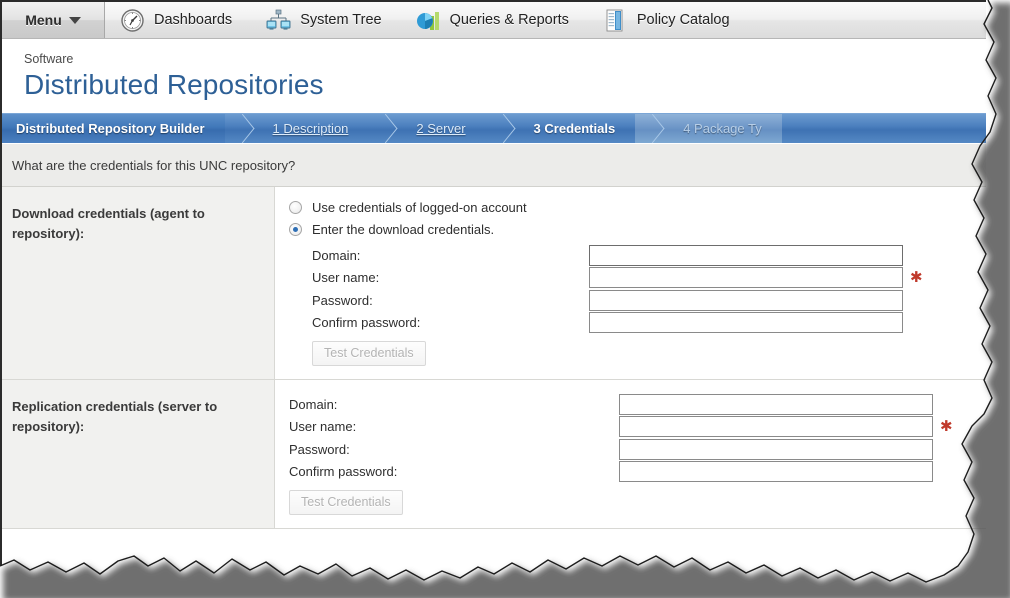 The height and width of the screenshot is (598, 1010). Describe the element at coordinates (74, 20) in the screenshot. I see `caret-down-icon` at that location.